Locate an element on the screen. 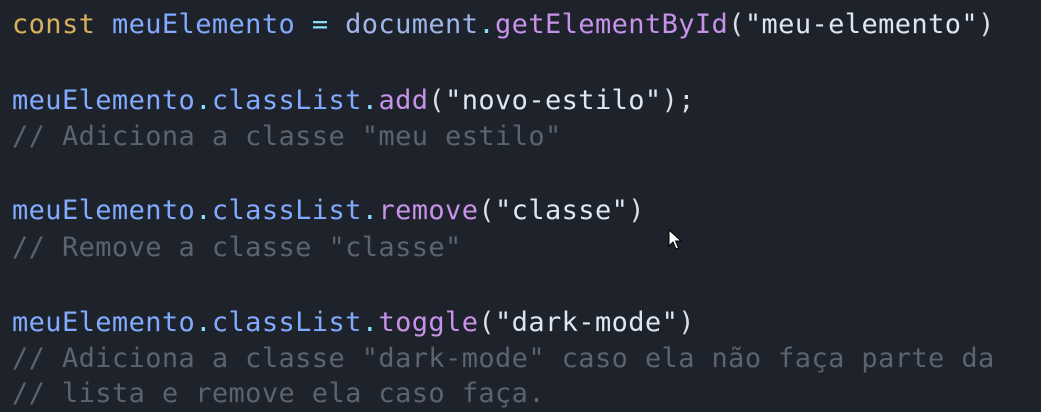 The width and height of the screenshot is (1041, 412). variable-token: meuElemento is located at coordinates (203, 24).